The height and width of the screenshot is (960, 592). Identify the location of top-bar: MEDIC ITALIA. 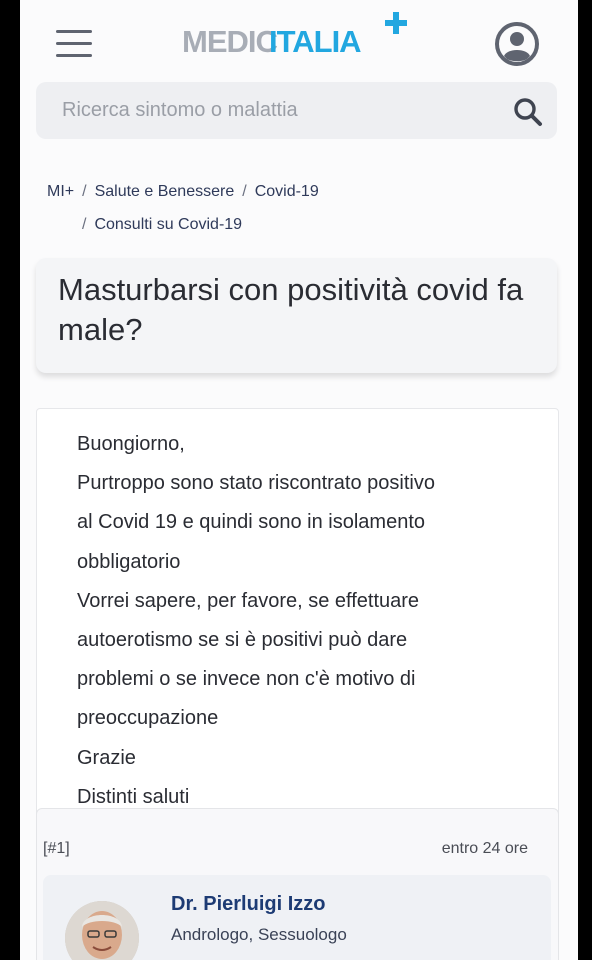
(299, 40).